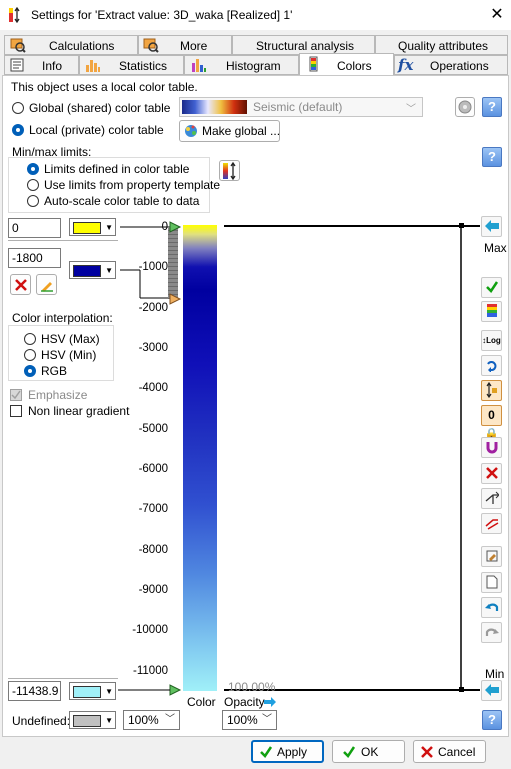 This screenshot has height=769, width=511. What do you see at coordinates (242, 720) in the screenshot?
I see `opacity-value: 100%` at bounding box center [242, 720].